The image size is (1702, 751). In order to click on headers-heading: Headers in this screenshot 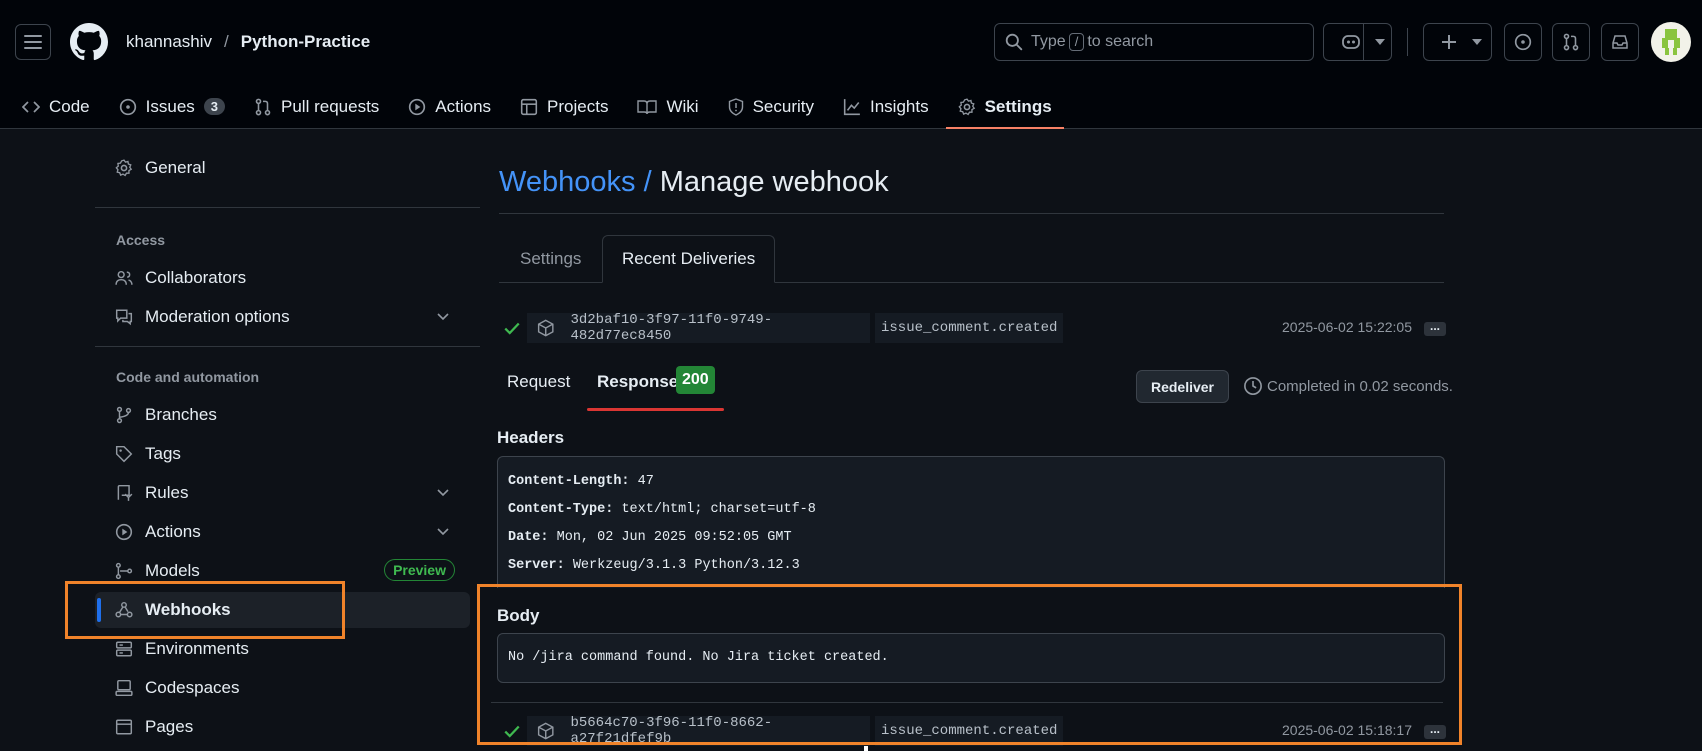, I will do `click(531, 437)`.